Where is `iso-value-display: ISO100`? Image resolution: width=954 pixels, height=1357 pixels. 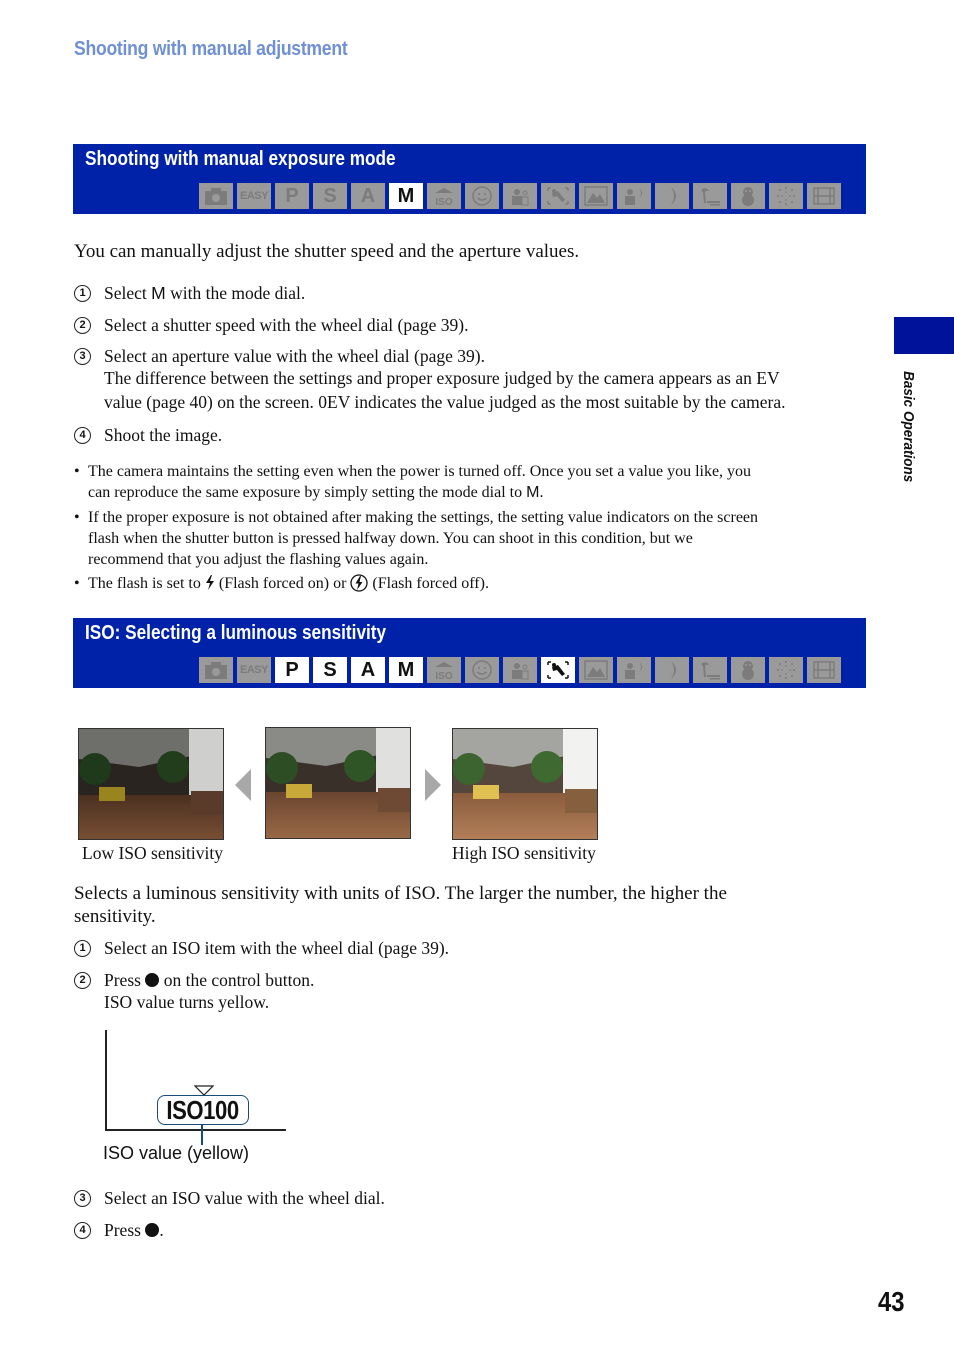 iso-value-display: ISO100 is located at coordinates (203, 1110).